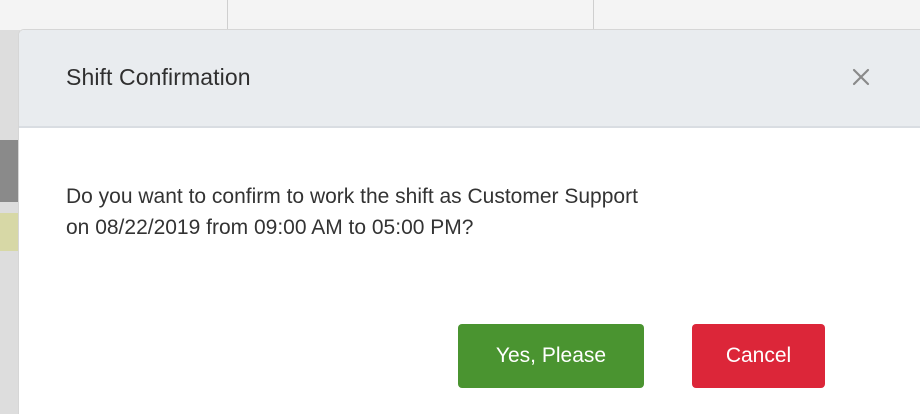  Describe the element at coordinates (10, 232) in the screenshot. I see `background-row-highlight` at that location.